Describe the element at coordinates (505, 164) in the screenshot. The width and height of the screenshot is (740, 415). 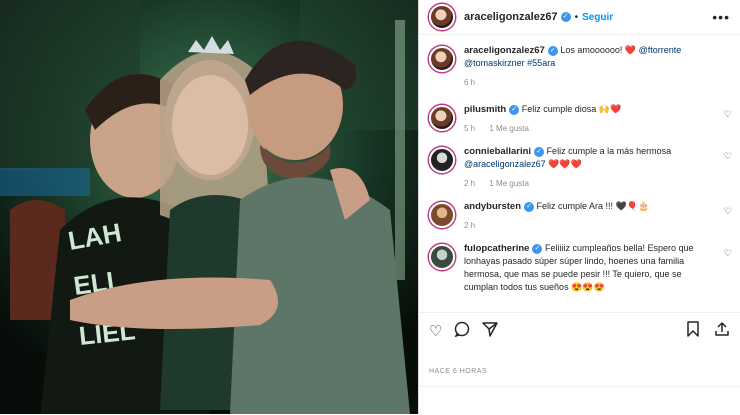
I see `mention-link: @araceligonzalez67` at that location.